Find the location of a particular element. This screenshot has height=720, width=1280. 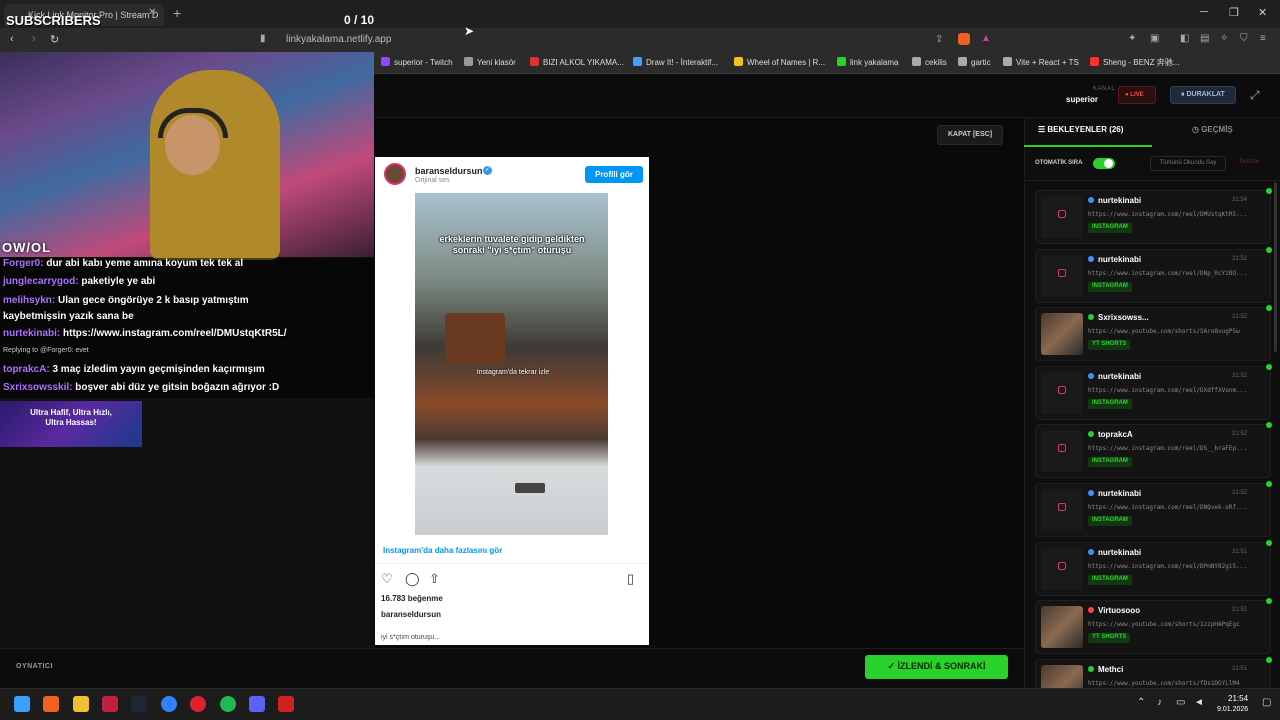

folder-icon is located at coordinates (81, 704).